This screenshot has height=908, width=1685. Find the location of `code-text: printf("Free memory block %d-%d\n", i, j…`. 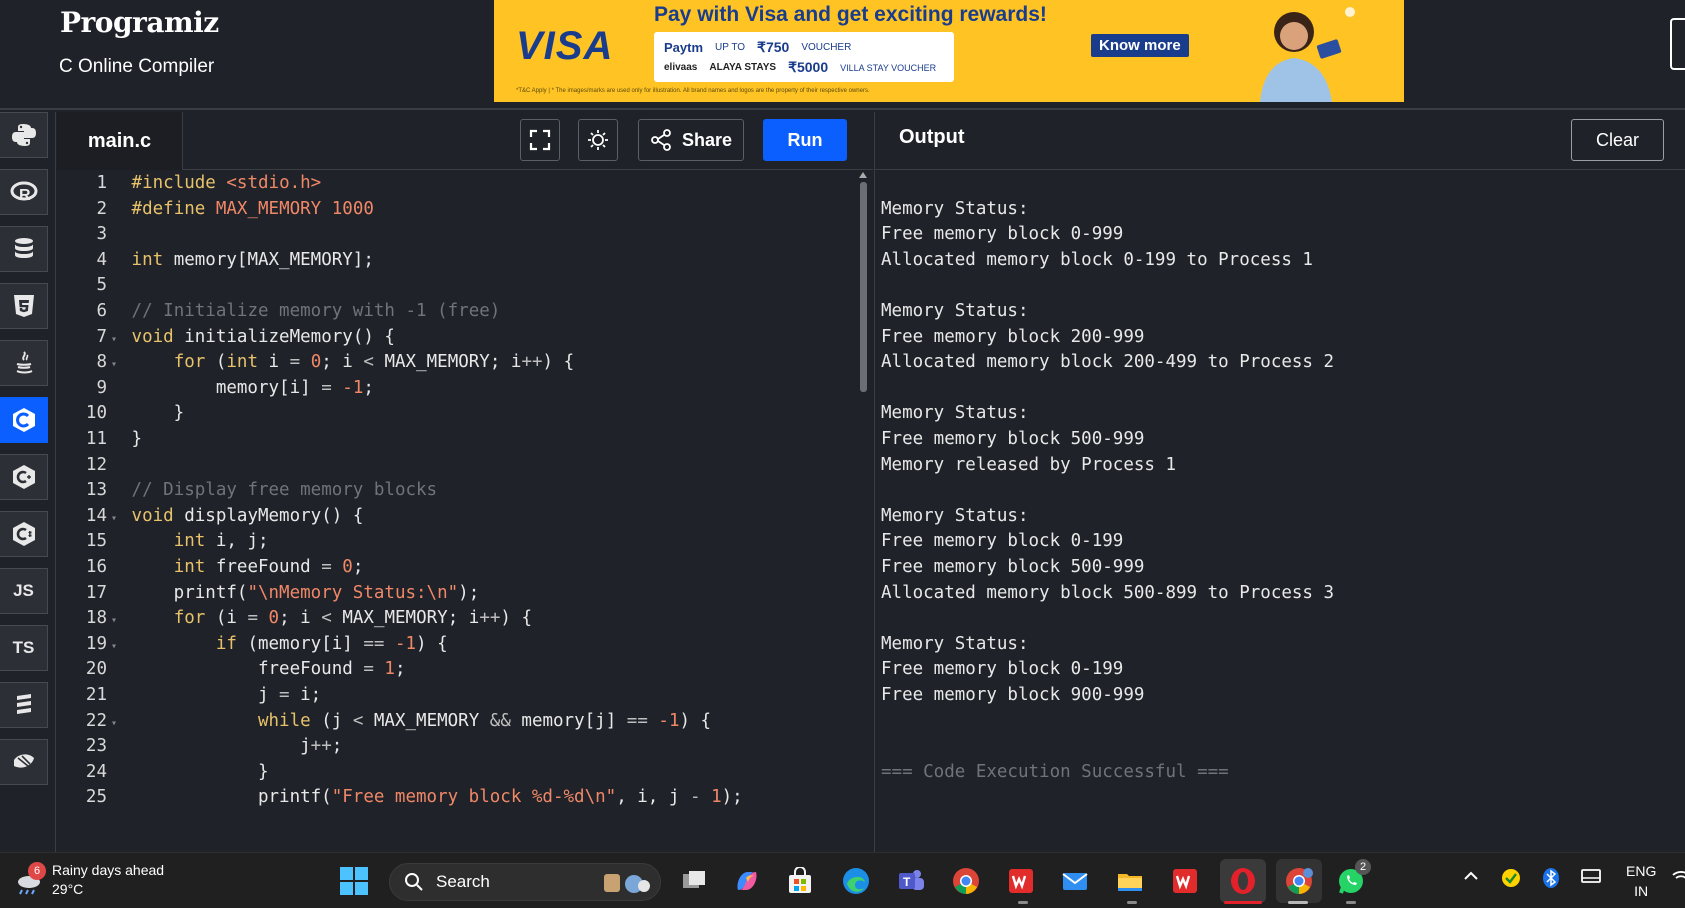

code-text: printf("Free memory block %d-%d\n", i, j… is located at coordinates (432, 797).